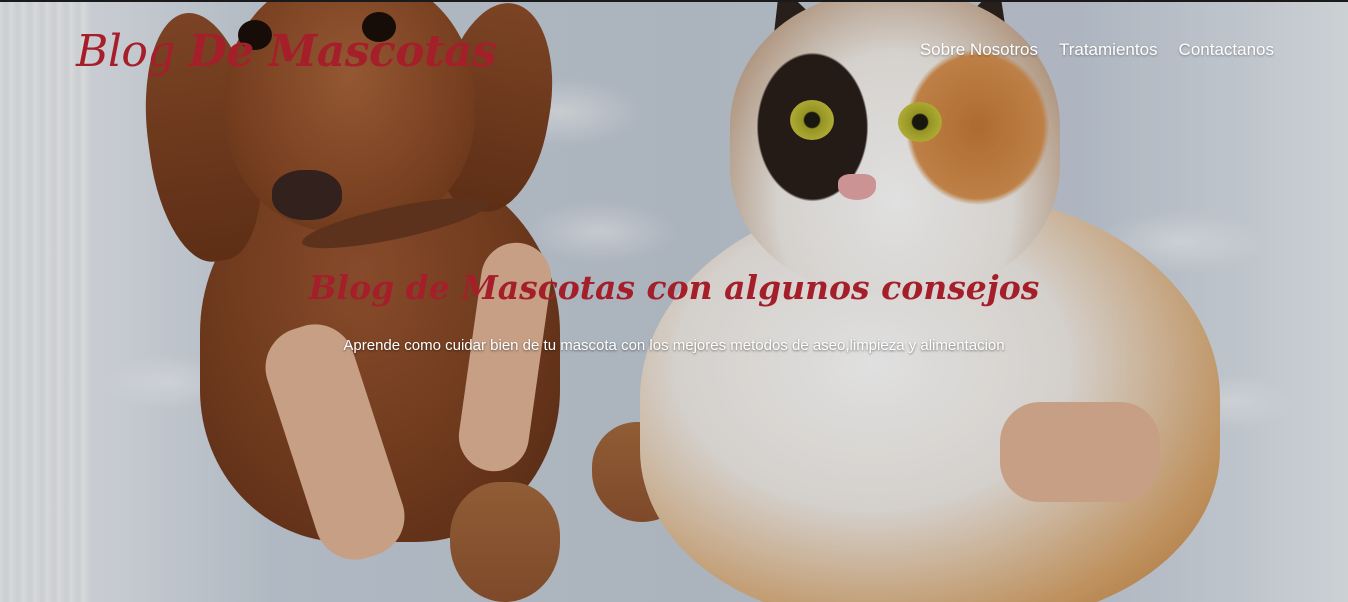 This screenshot has height=602, width=1348. I want to click on logo-text-mascotas: De Mascotas, so click(342, 51).